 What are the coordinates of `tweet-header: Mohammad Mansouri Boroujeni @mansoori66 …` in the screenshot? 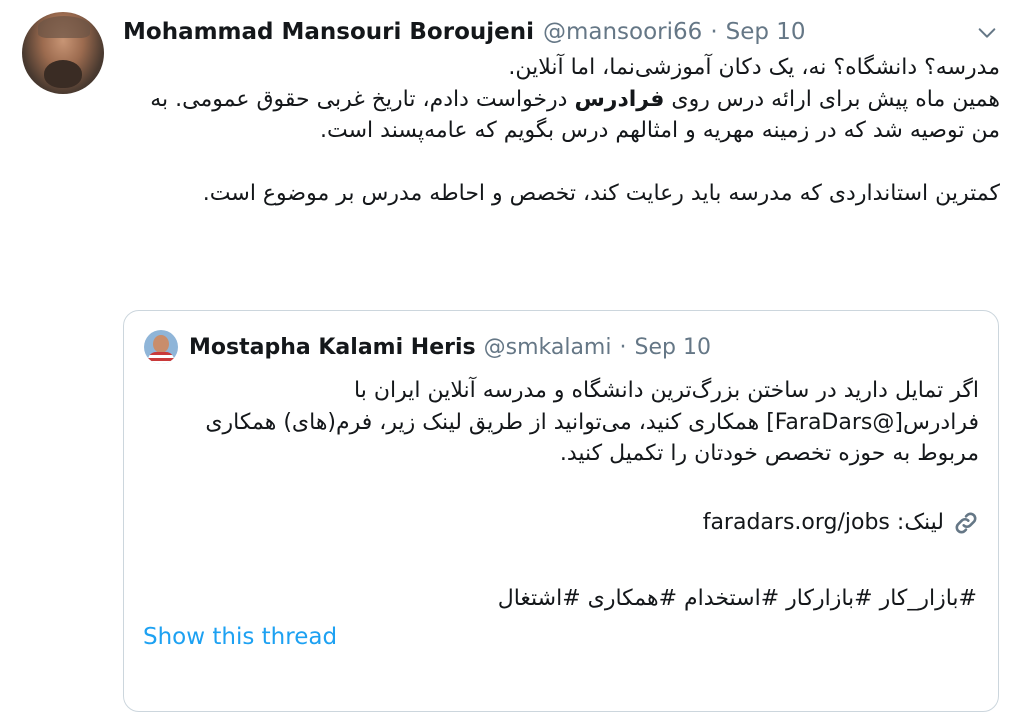 It's located at (558, 32).